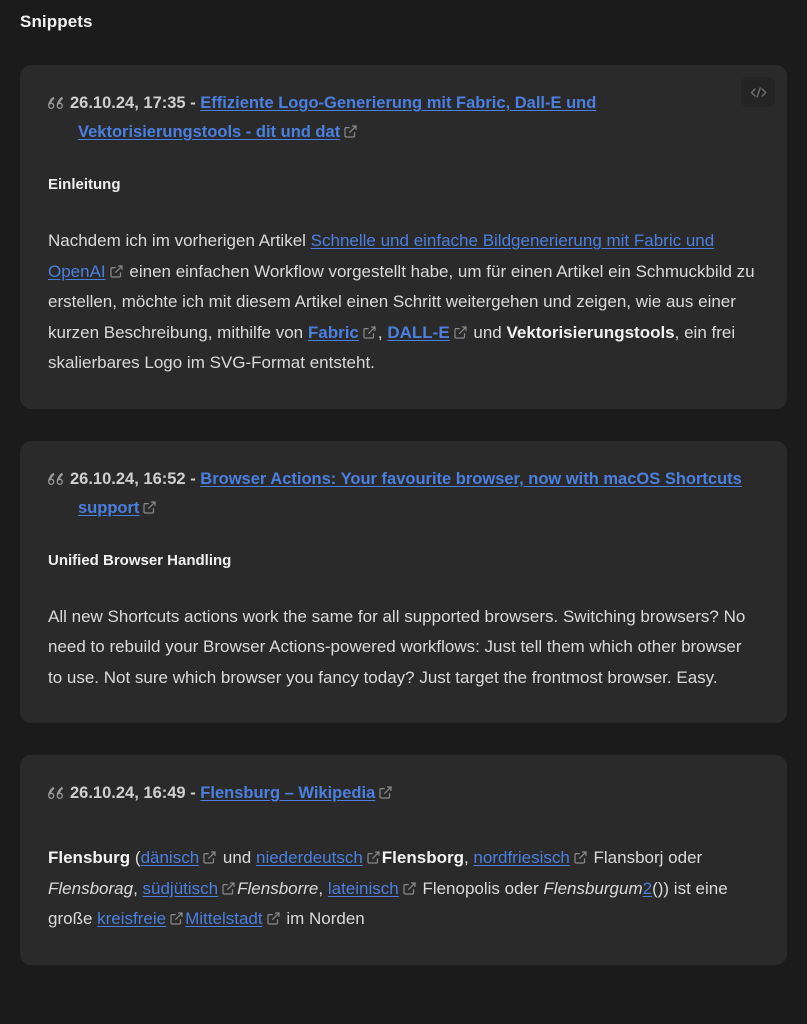 The image size is (807, 1024). I want to click on body-text: (, so click(135, 857).